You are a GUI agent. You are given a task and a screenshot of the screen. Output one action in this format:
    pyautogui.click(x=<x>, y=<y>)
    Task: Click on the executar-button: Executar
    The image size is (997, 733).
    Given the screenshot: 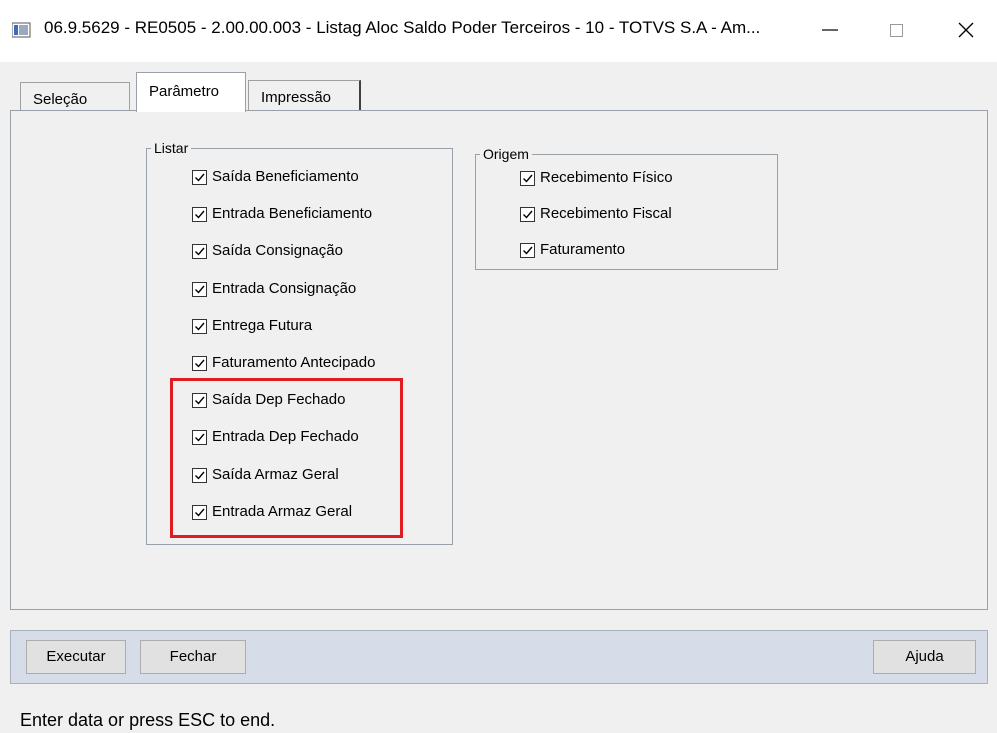 What is the action you would take?
    pyautogui.click(x=76, y=657)
    